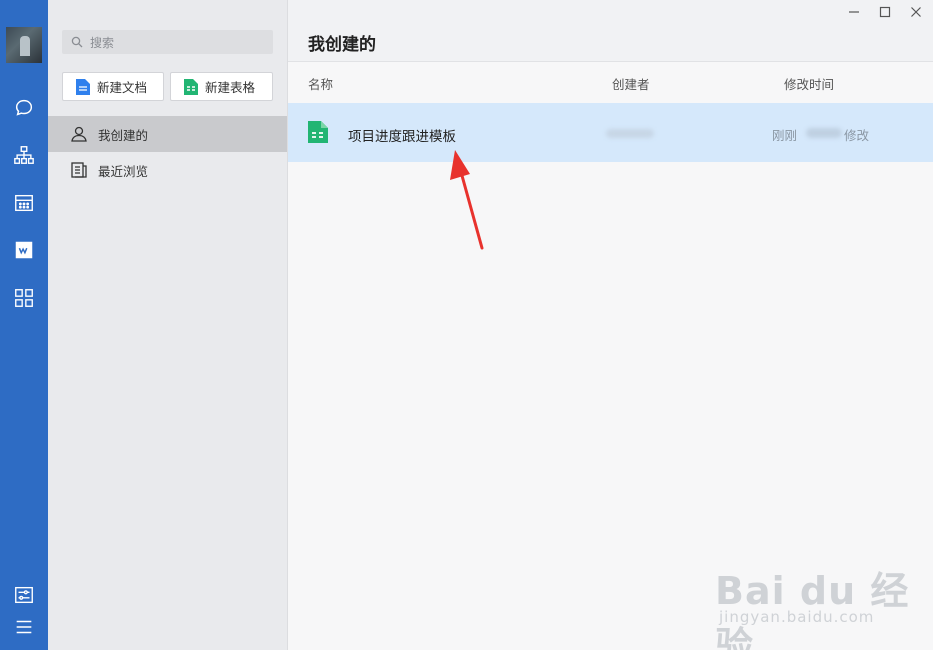 The height and width of the screenshot is (650, 933). I want to click on column-creator: 创建者, so click(631, 83).